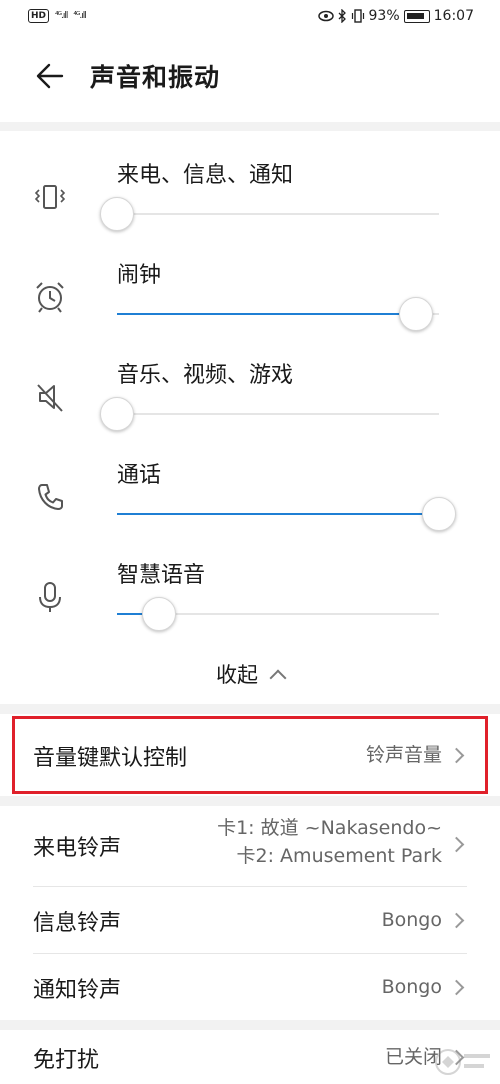 The height and width of the screenshot is (1084, 500). What do you see at coordinates (411, 920) in the screenshot?
I see `message-ringtone-value: Bongo` at bounding box center [411, 920].